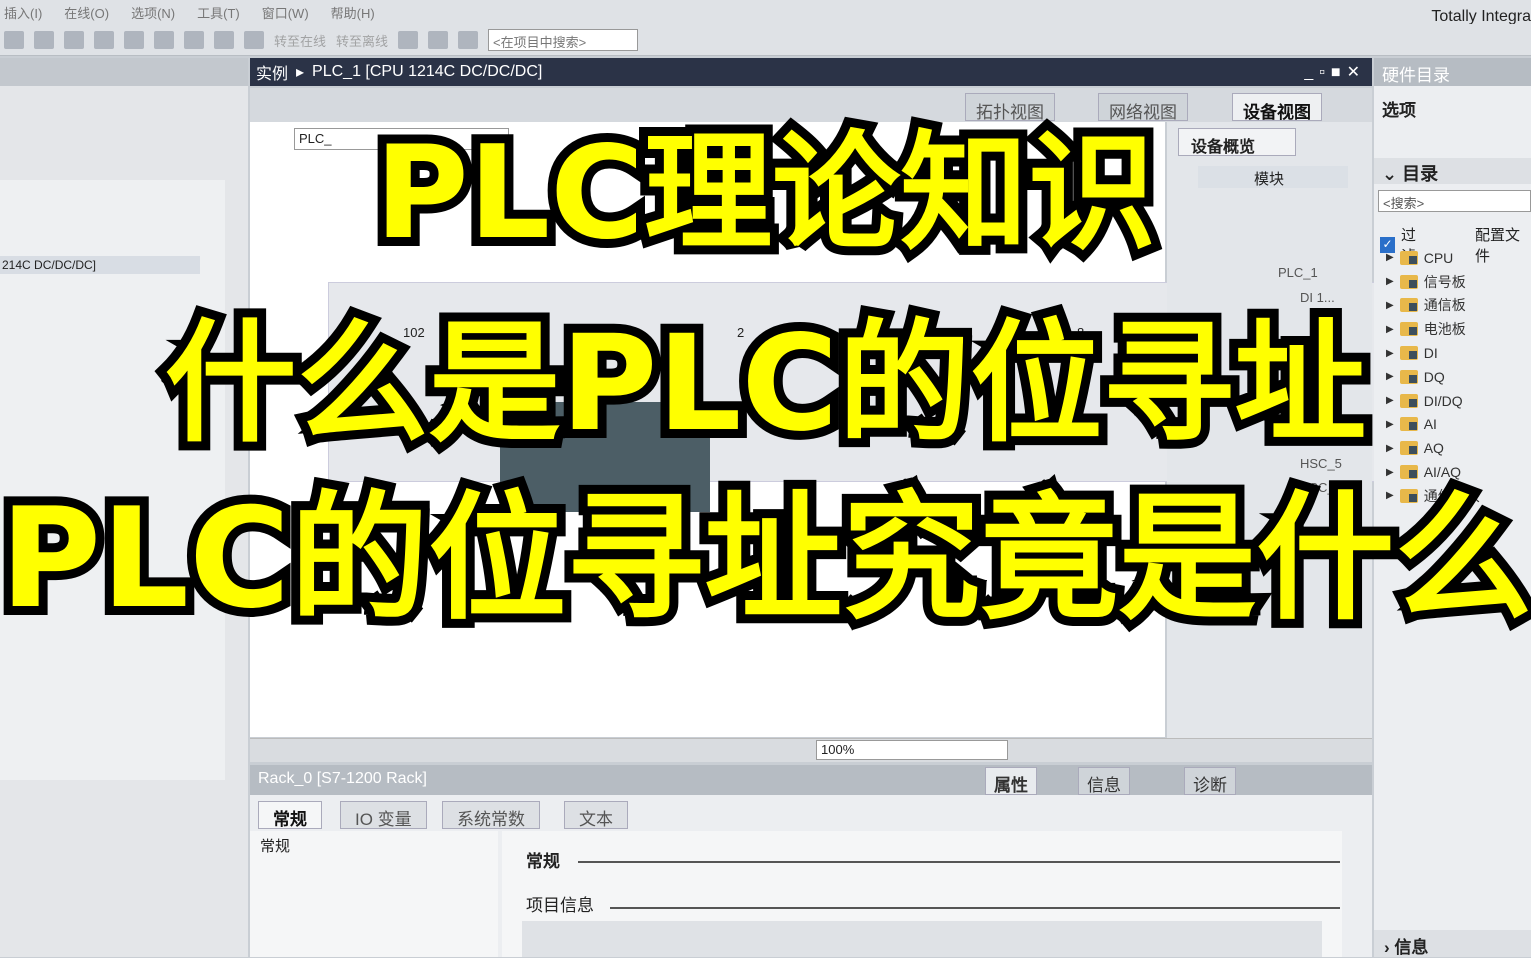  Describe the element at coordinates (438, 39) in the screenshot. I see `split-horizontal-icon` at that location.